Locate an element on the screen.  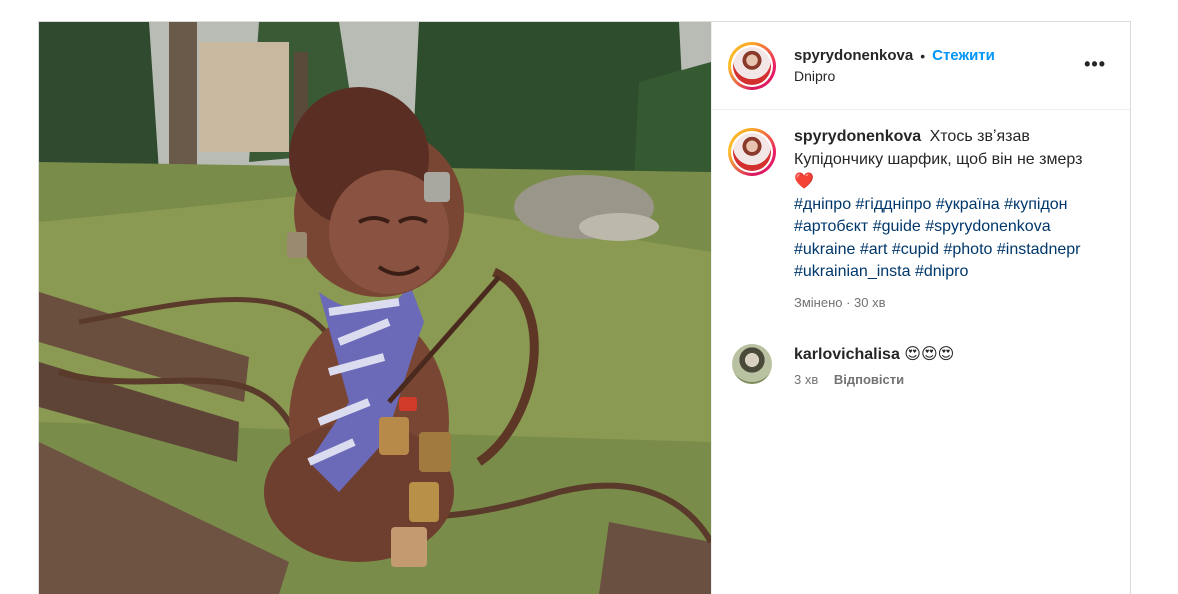
hashtag-link: #ukrainian_insta is located at coordinates (852, 271).